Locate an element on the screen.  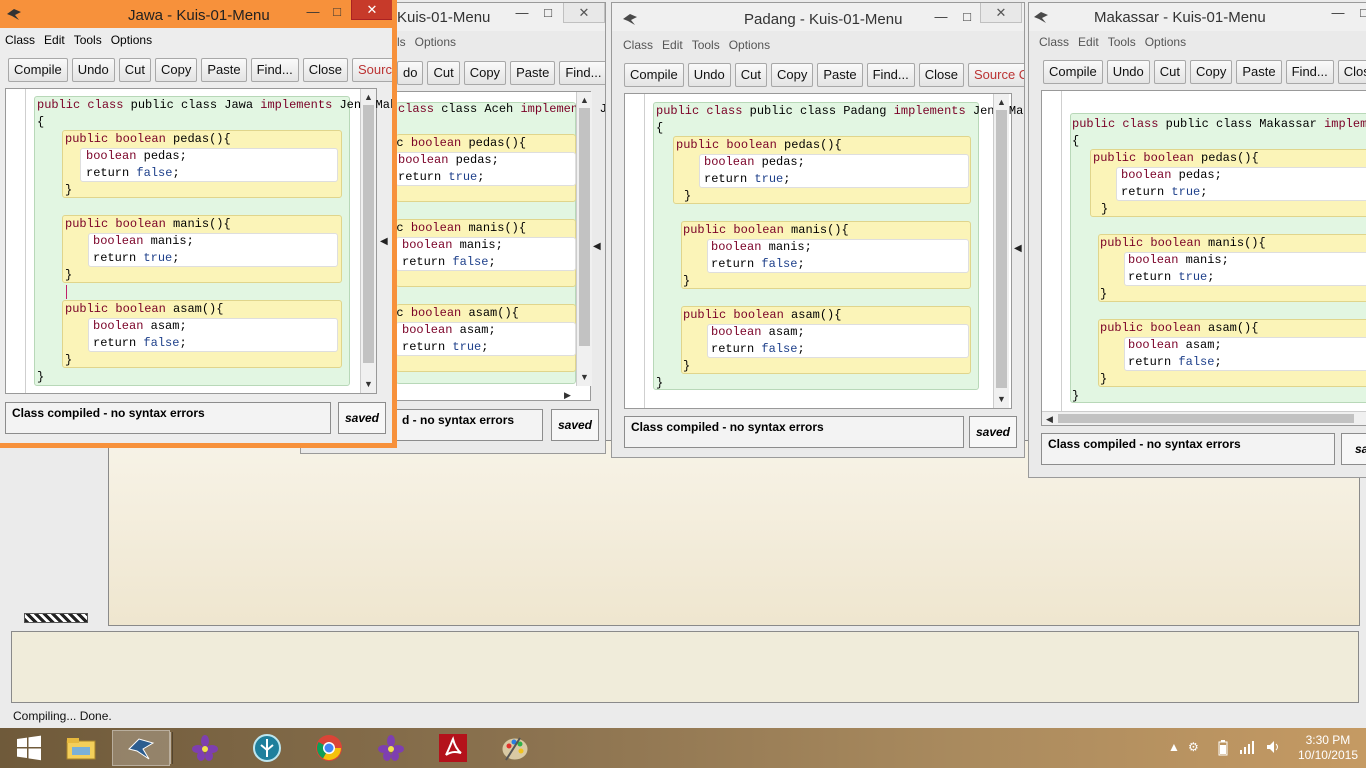
volume-icon is located at coordinates (1274, 748).